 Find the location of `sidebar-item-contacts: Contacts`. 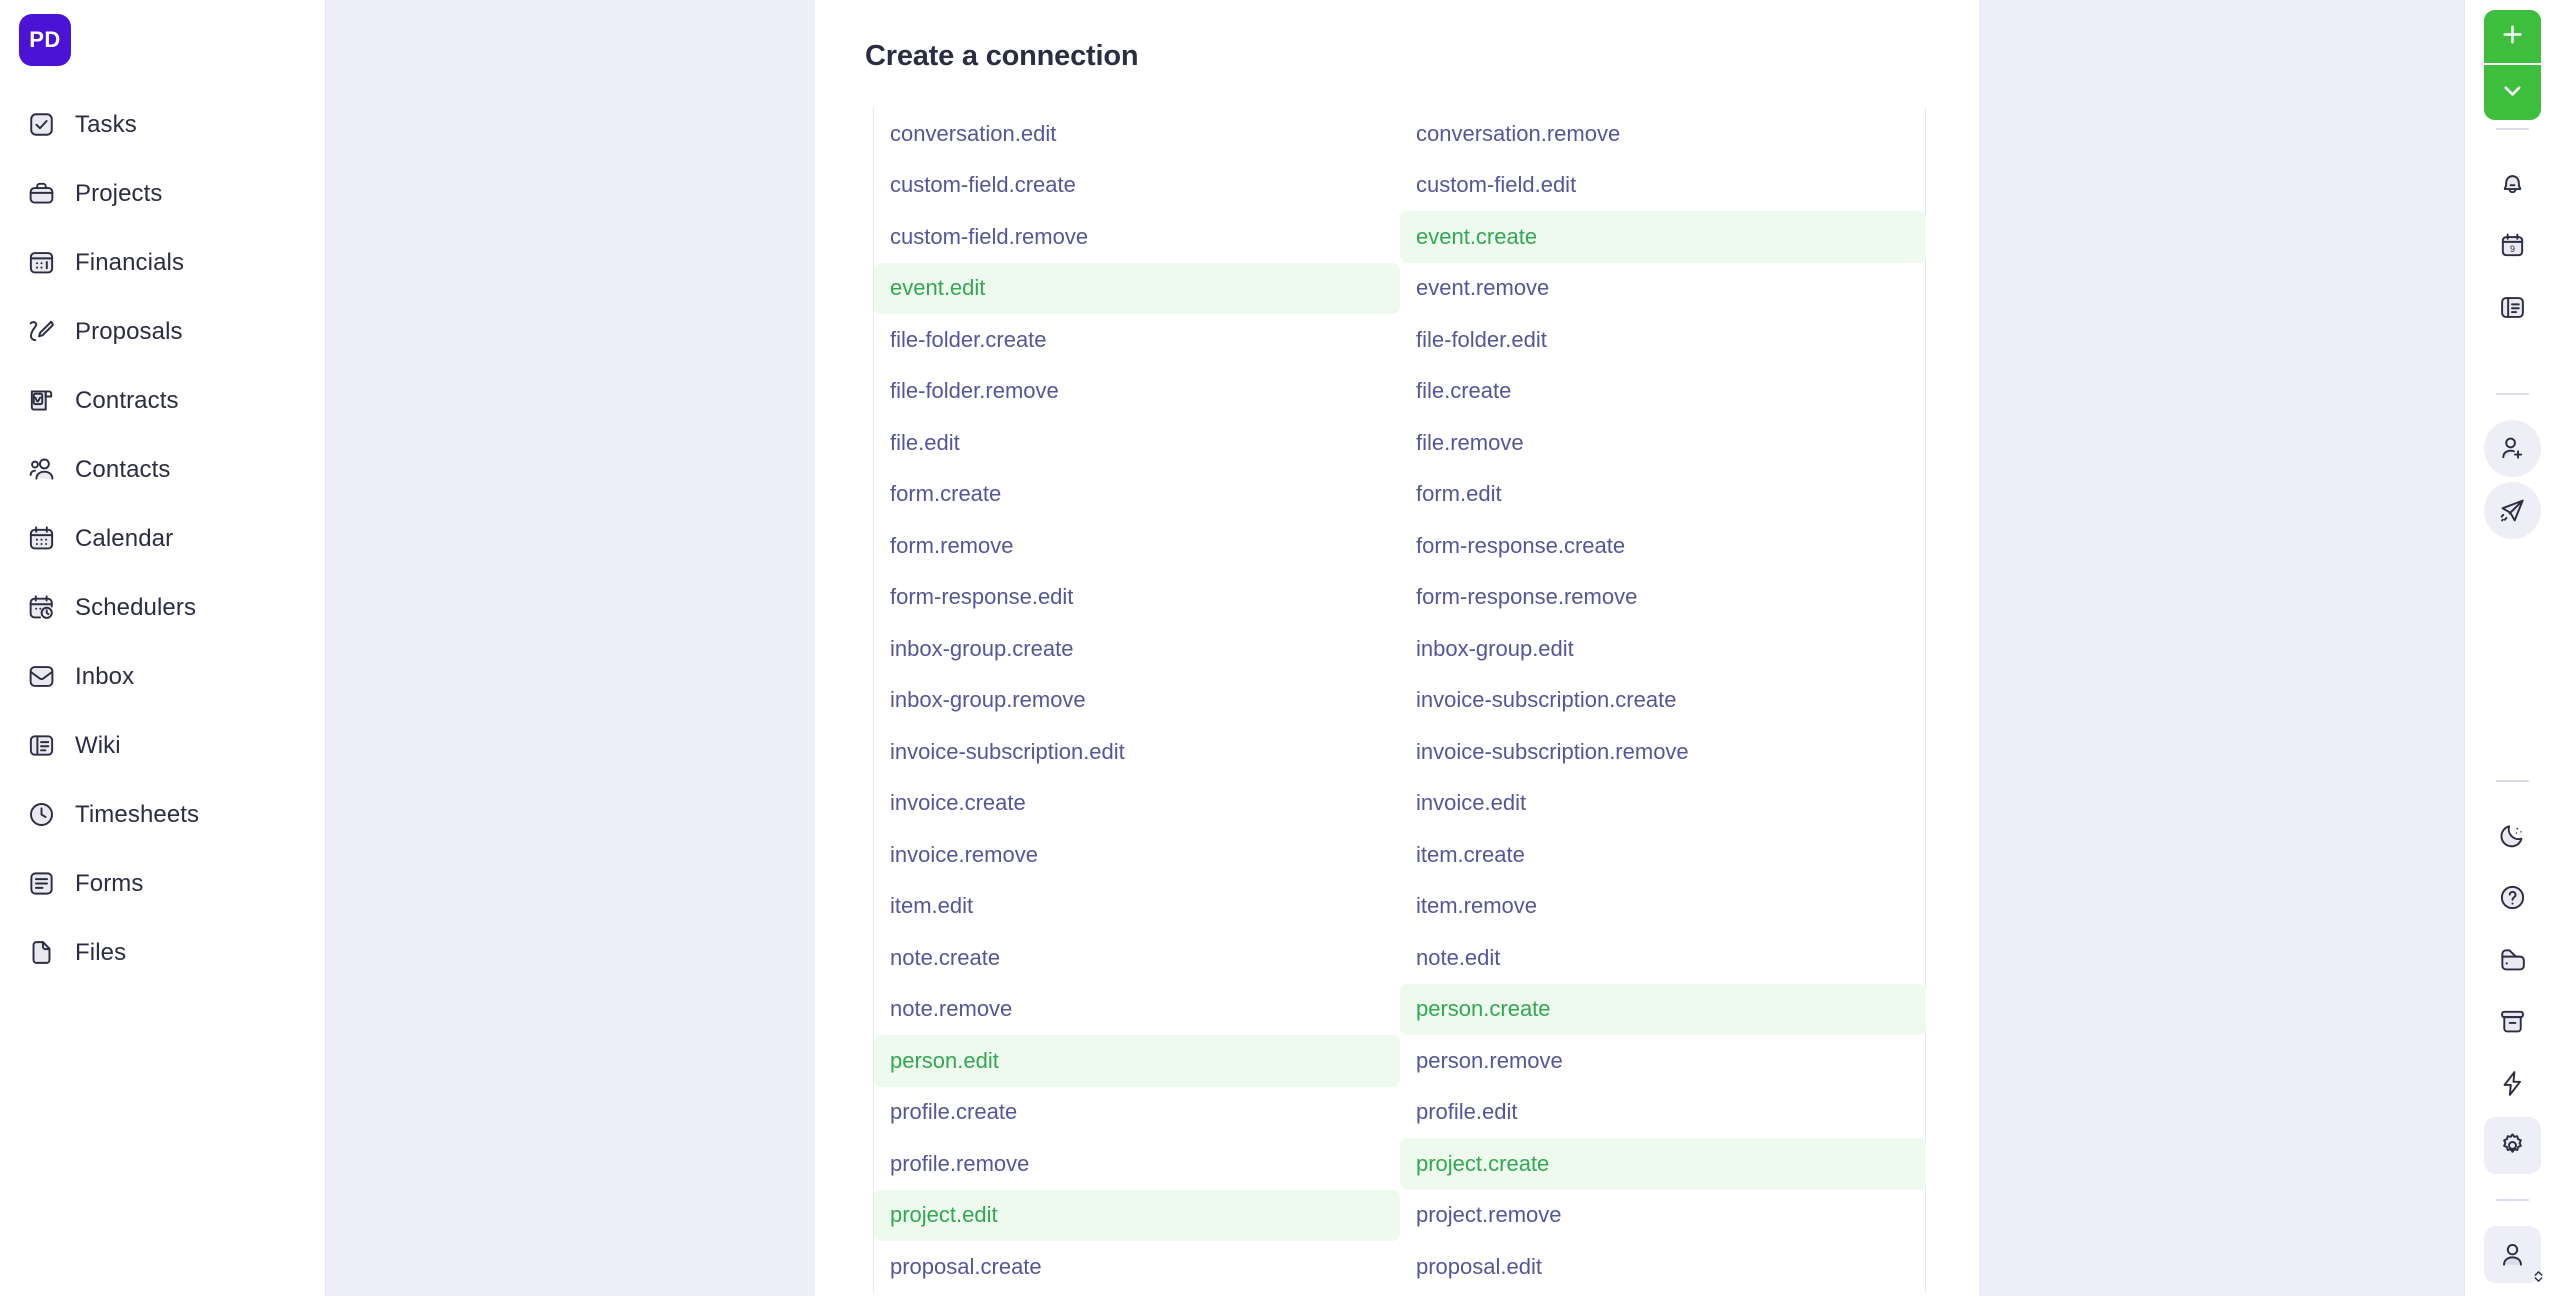

sidebar-item-contacts: Contacts is located at coordinates (162, 469).